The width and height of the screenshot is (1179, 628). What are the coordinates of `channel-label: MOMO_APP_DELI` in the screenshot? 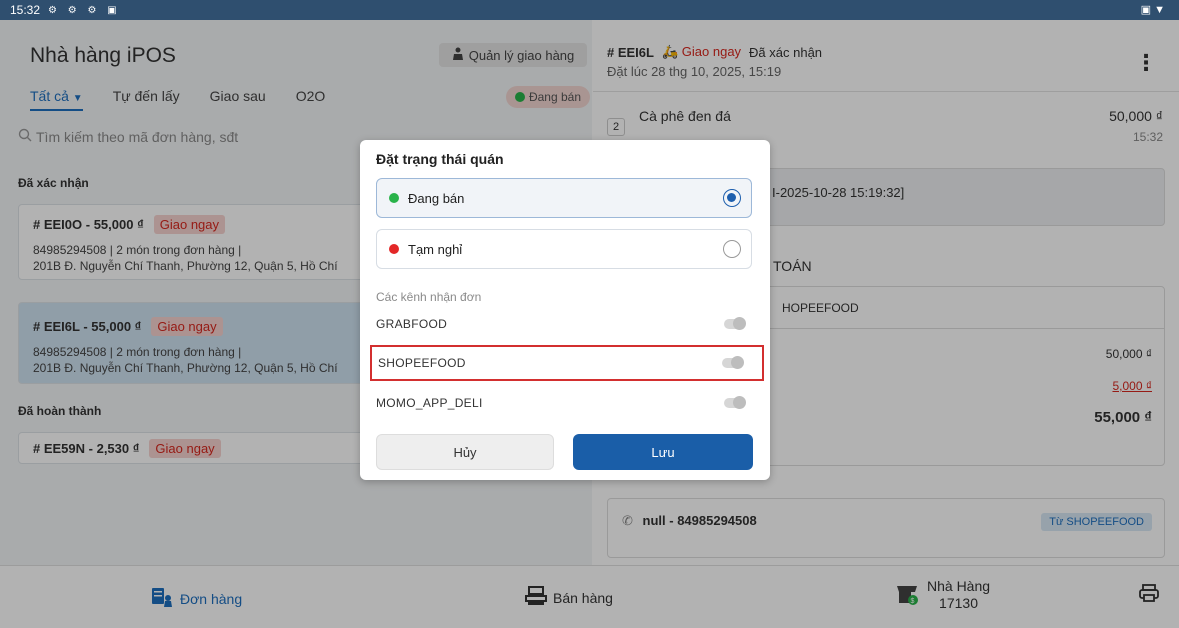 It's located at (429, 403).